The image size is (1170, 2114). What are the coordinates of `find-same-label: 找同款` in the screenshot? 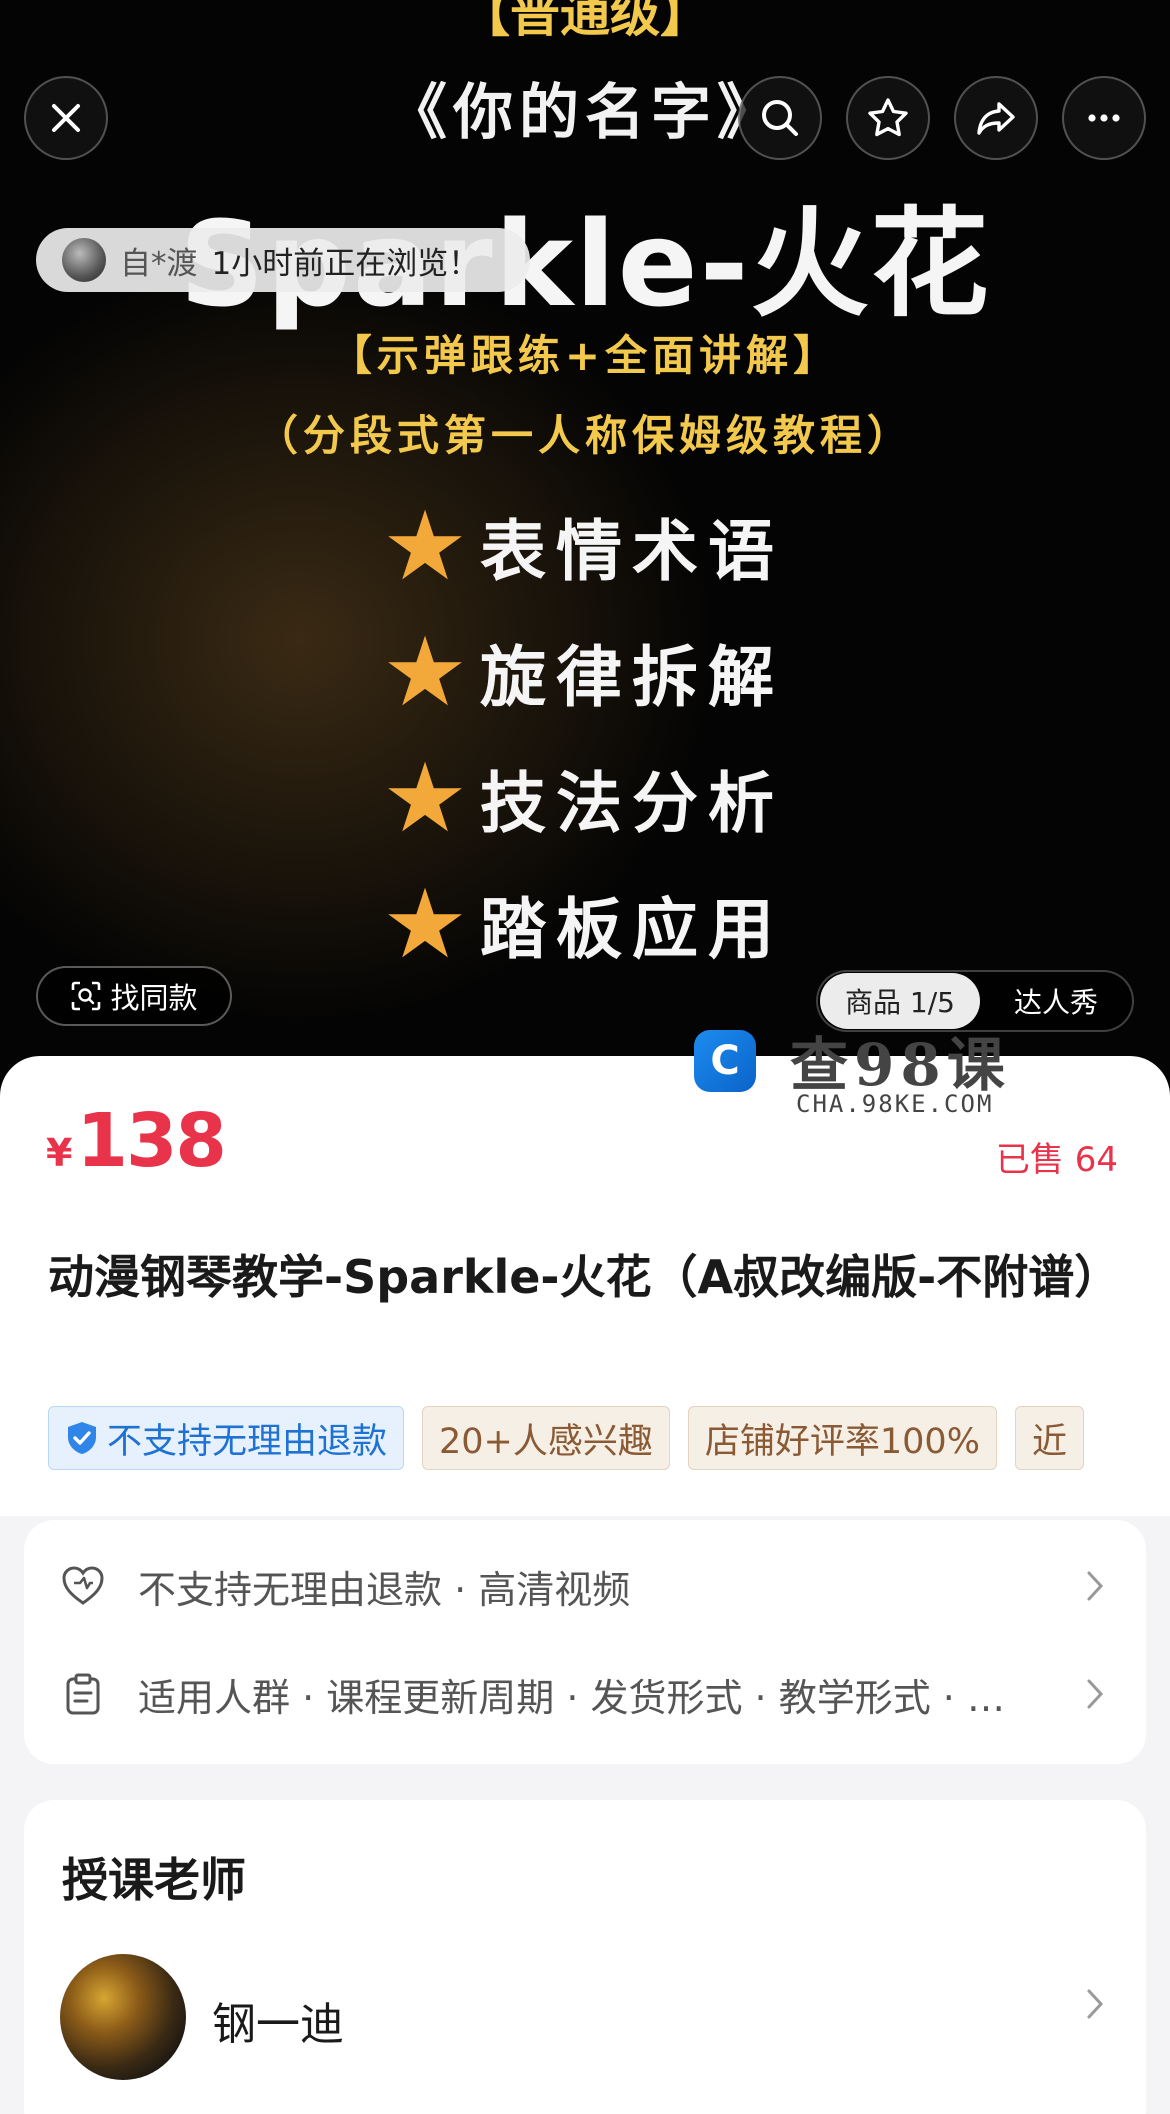 It's located at (154, 998).